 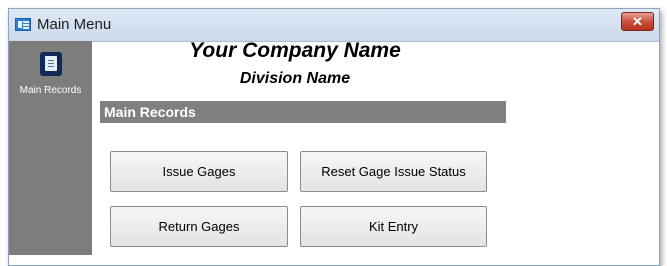 What do you see at coordinates (393, 171) in the screenshot?
I see `reset-gage-issue-status-button: Reset Gage Issue Status` at bounding box center [393, 171].